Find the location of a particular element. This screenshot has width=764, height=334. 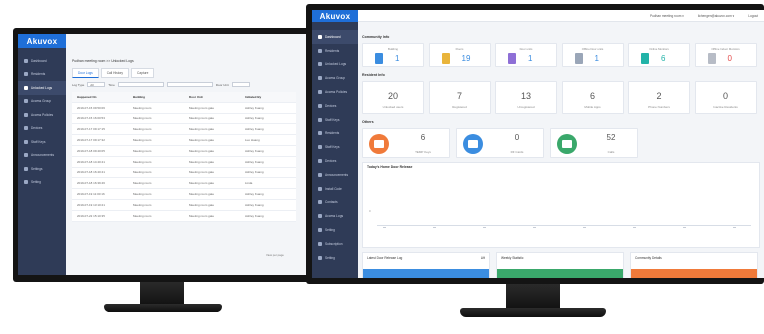

time-range-input is located at coordinates (140, 84).